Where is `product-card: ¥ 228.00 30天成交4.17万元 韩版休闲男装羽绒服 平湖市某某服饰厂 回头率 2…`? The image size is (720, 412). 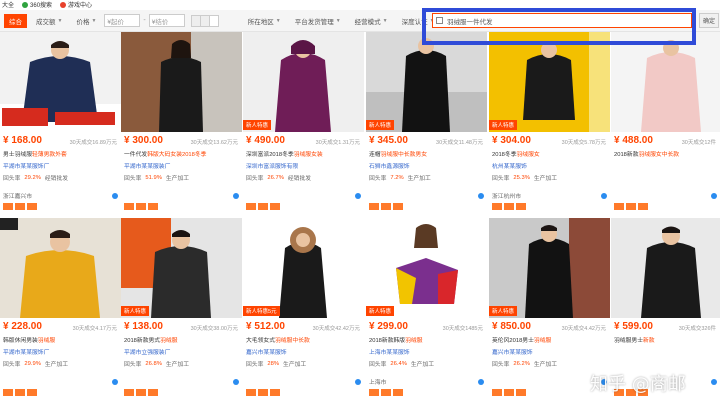
product-card: ¥ 228.00 30天成交4.17万元 韩版休闲男装羽绒服 平湖市某某服饰厂 回头率 2… is located at coordinates (60, 310).